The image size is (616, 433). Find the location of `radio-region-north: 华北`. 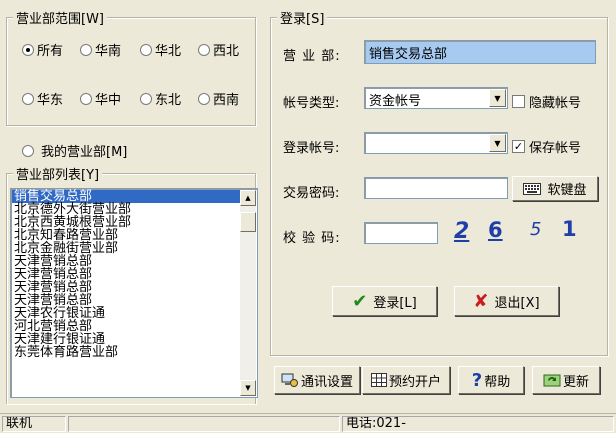

radio-region-north: 华北 is located at coordinates (160, 49).